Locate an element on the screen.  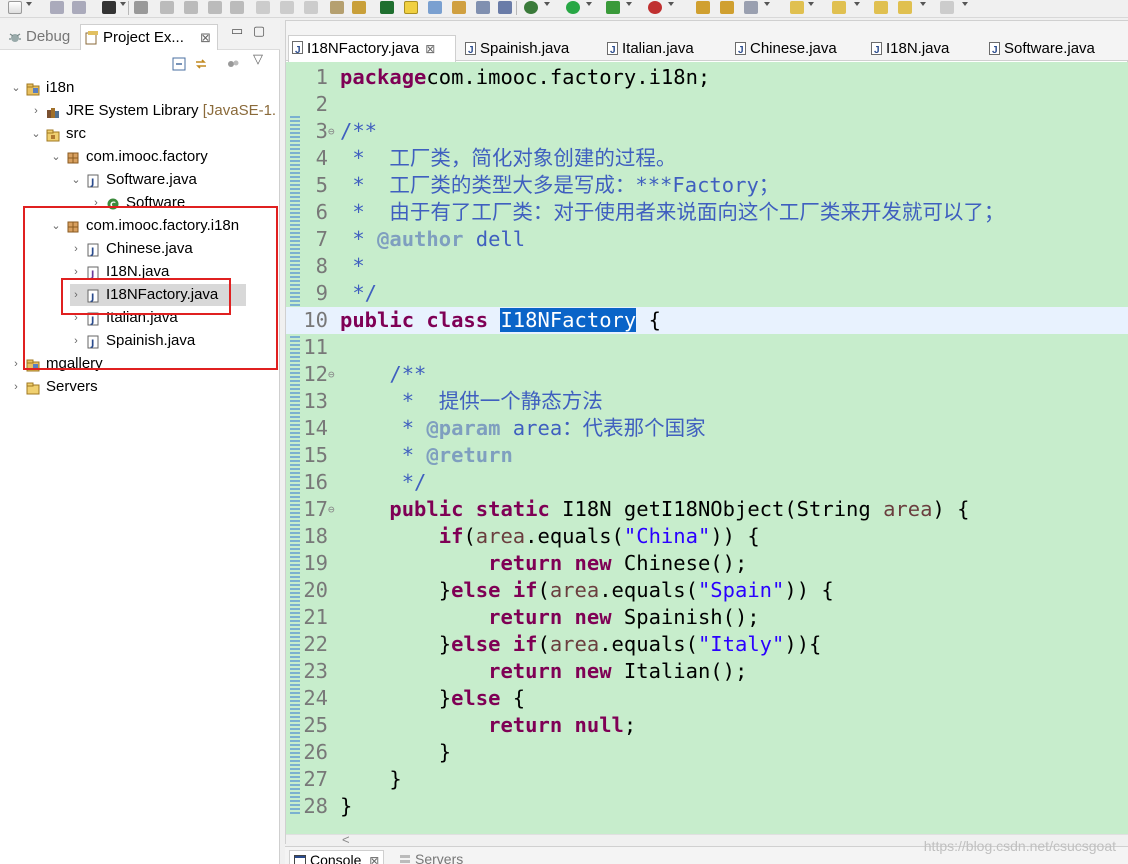
code-token: if is located at coordinates (451, 536).